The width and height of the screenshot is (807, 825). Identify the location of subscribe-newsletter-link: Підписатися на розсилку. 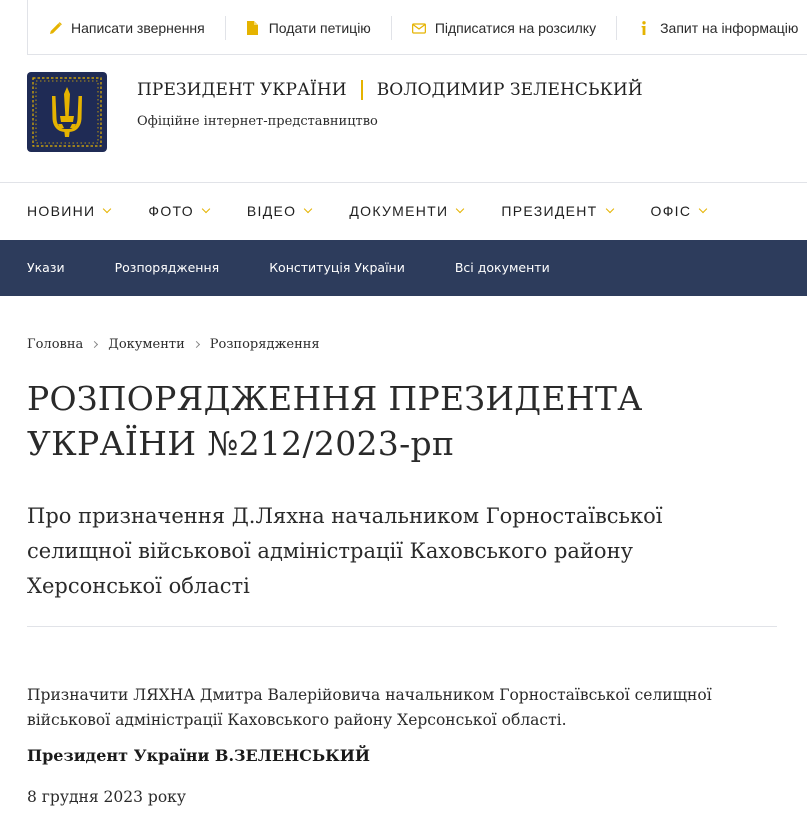
(514, 28).